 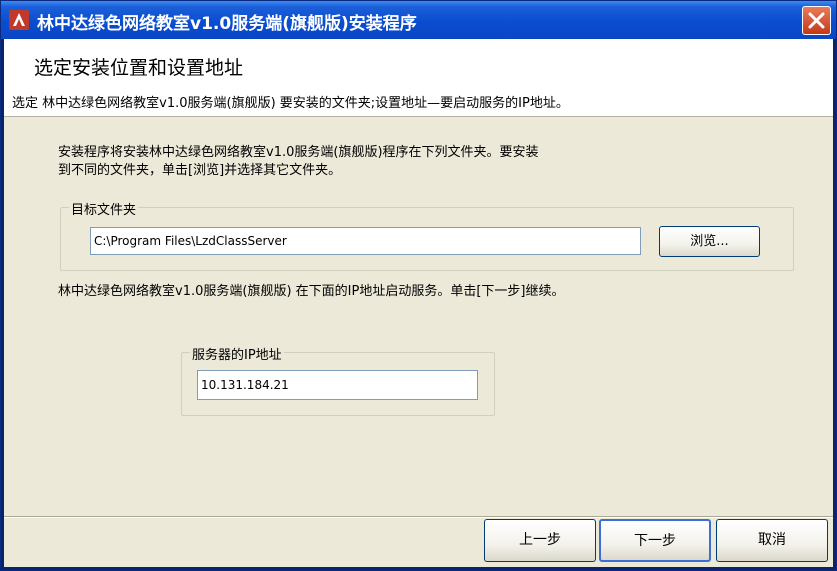 I want to click on window-title: 林中达绿色网络教室v1.0服务端(旗舰版)安装程序, so click(x=227, y=24).